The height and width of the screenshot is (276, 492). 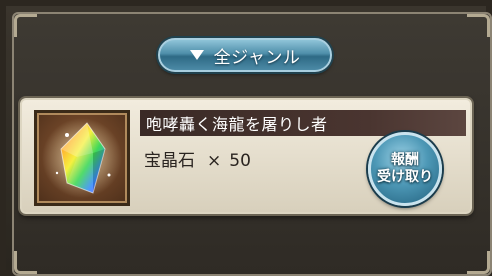 I want to click on reward-item-name: 宝晶石, so click(x=169, y=161).